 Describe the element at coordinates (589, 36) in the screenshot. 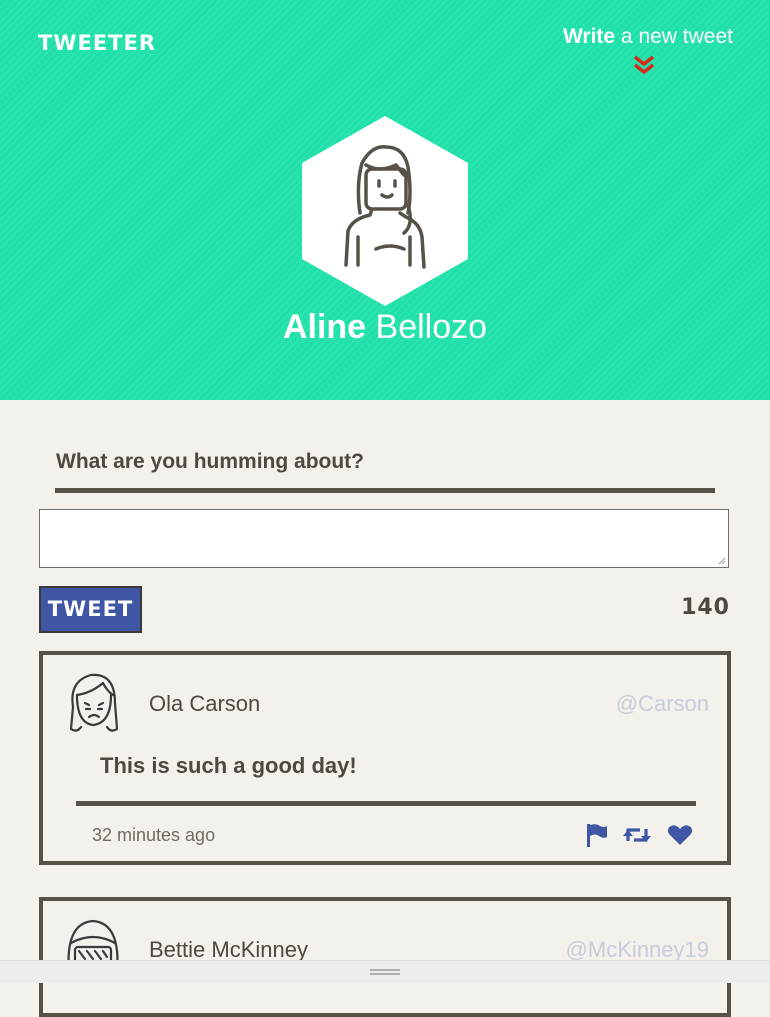

I see `write-link-bold: Write` at that location.